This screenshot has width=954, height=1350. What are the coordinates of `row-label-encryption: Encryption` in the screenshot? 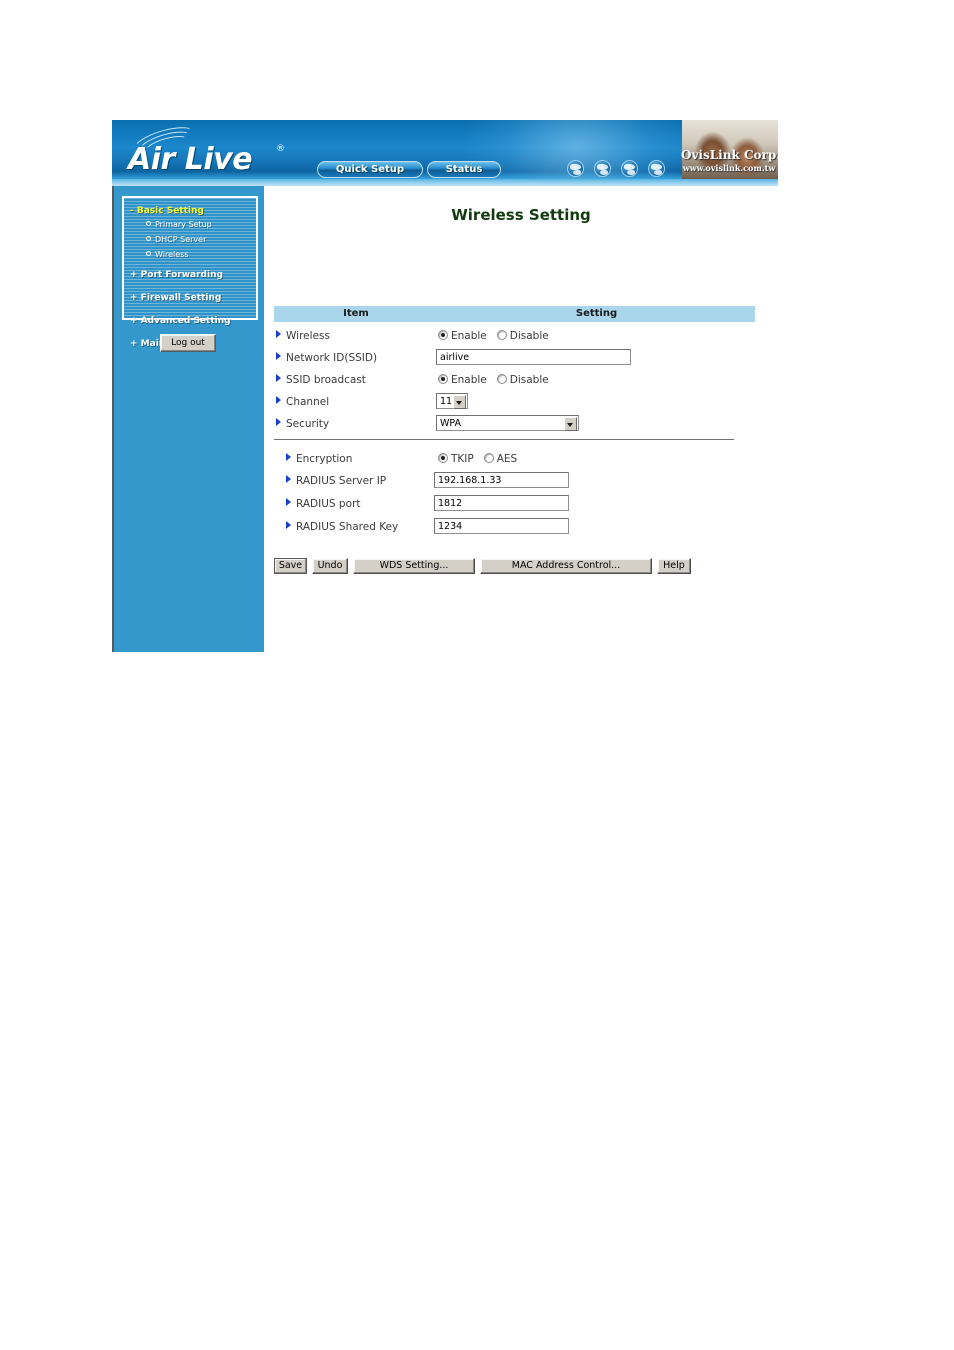 It's located at (319, 459).